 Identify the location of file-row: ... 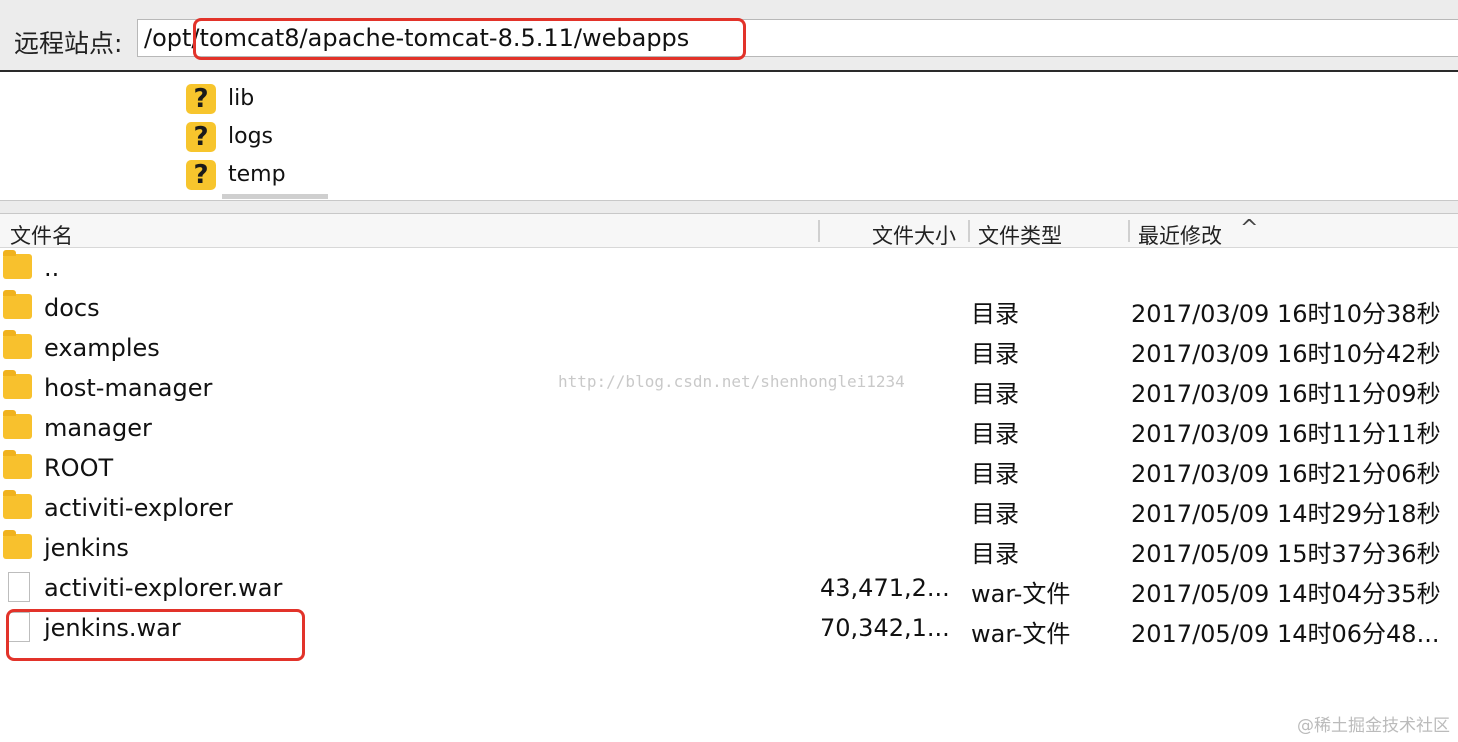
(729, 268).